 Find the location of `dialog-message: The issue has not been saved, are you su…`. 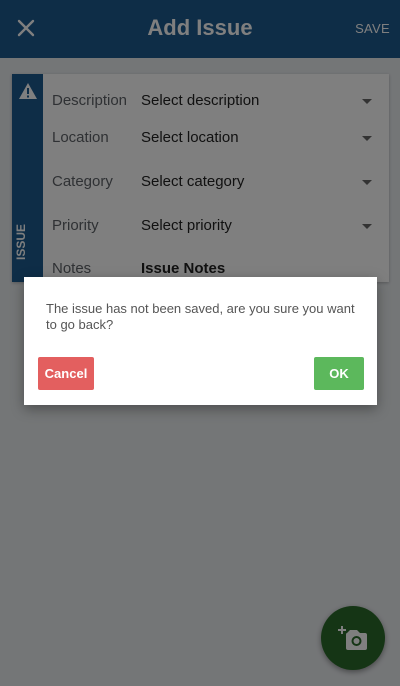

dialog-message: The issue has not been saved, are you su… is located at coordinates (200, 316).